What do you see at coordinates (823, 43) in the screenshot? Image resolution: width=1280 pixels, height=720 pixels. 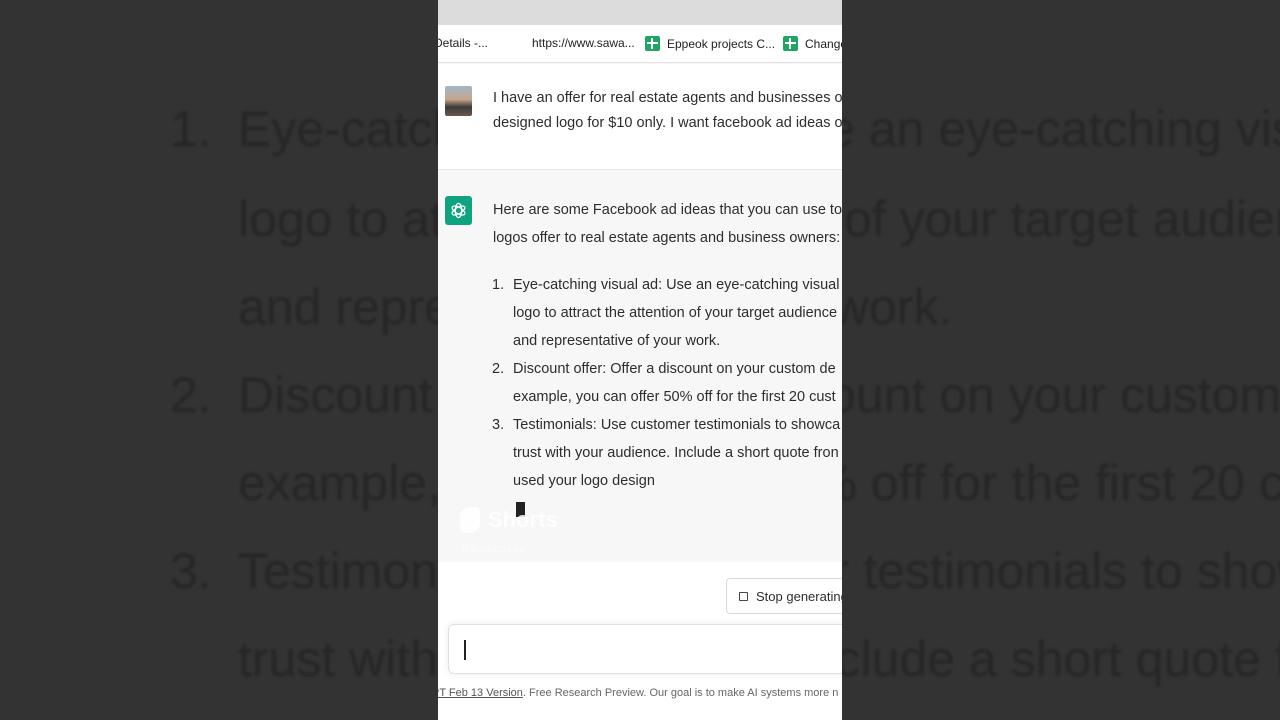 I see `bookmark-label: Change` at bounding box center [823, 43].